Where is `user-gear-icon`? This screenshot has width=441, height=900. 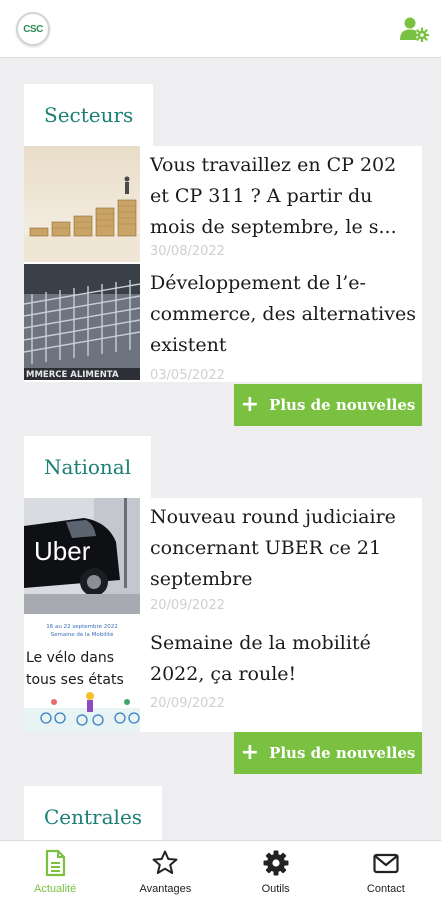 user-gear-icon is located at coordinates (415, 30).